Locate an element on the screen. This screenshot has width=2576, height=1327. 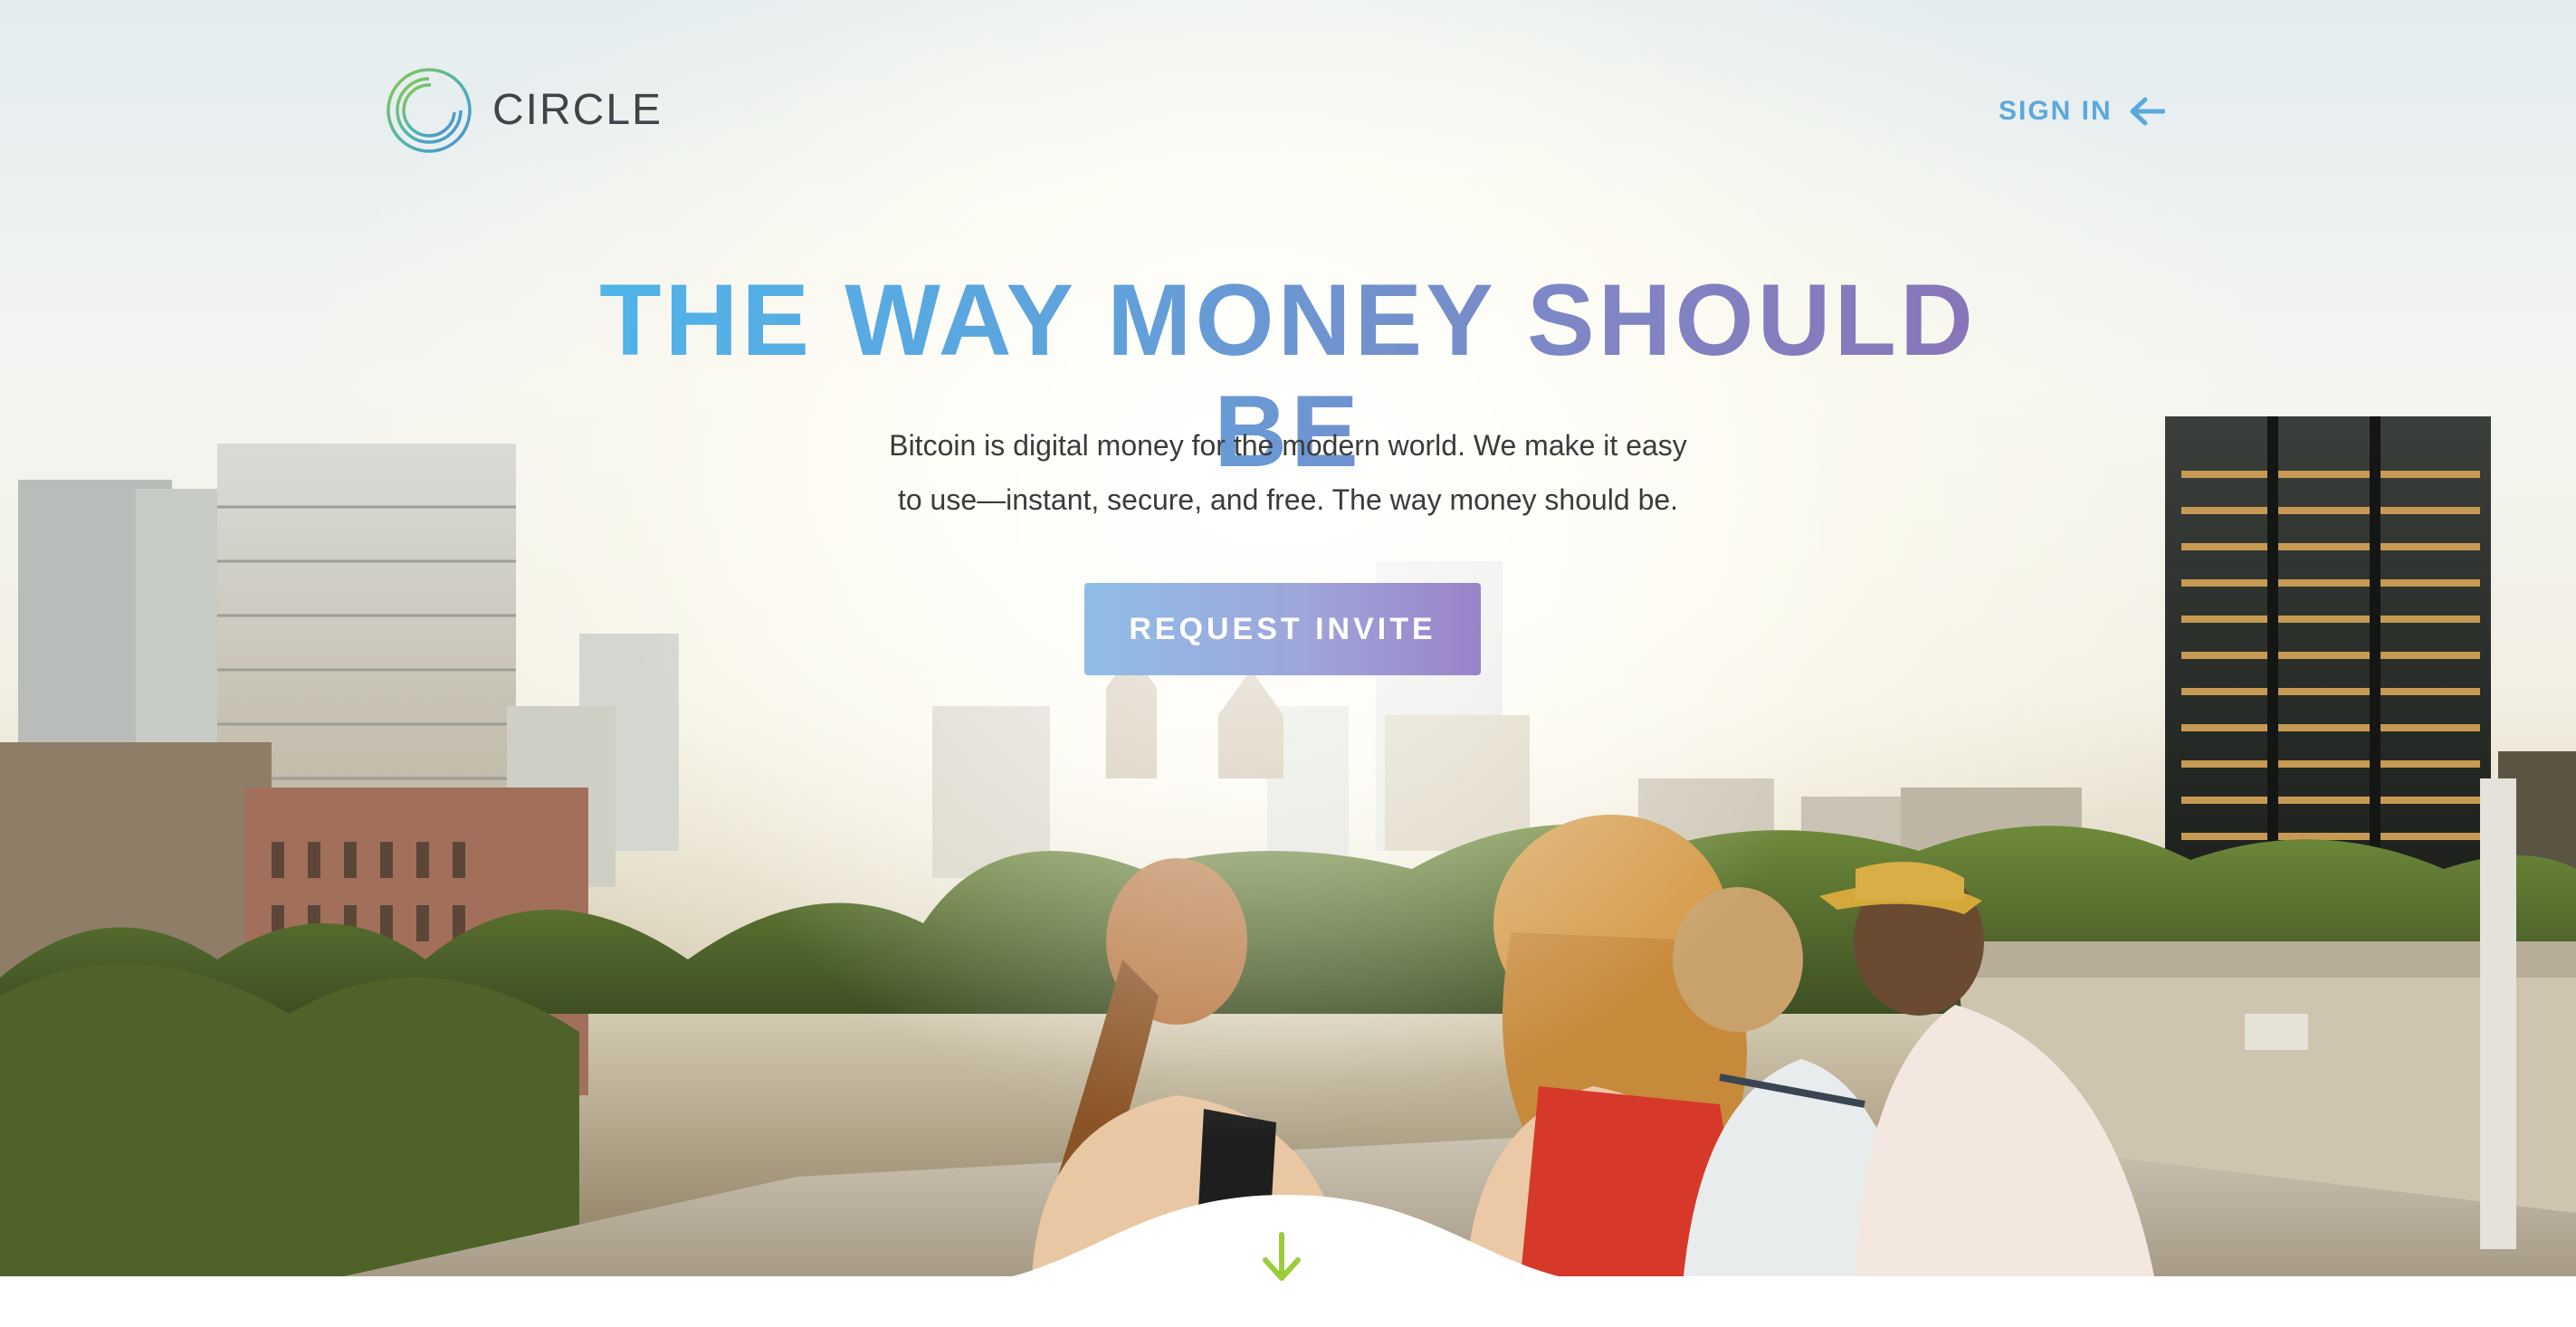
brand-logo: CIRCLE is located at coordinates (523, 110).